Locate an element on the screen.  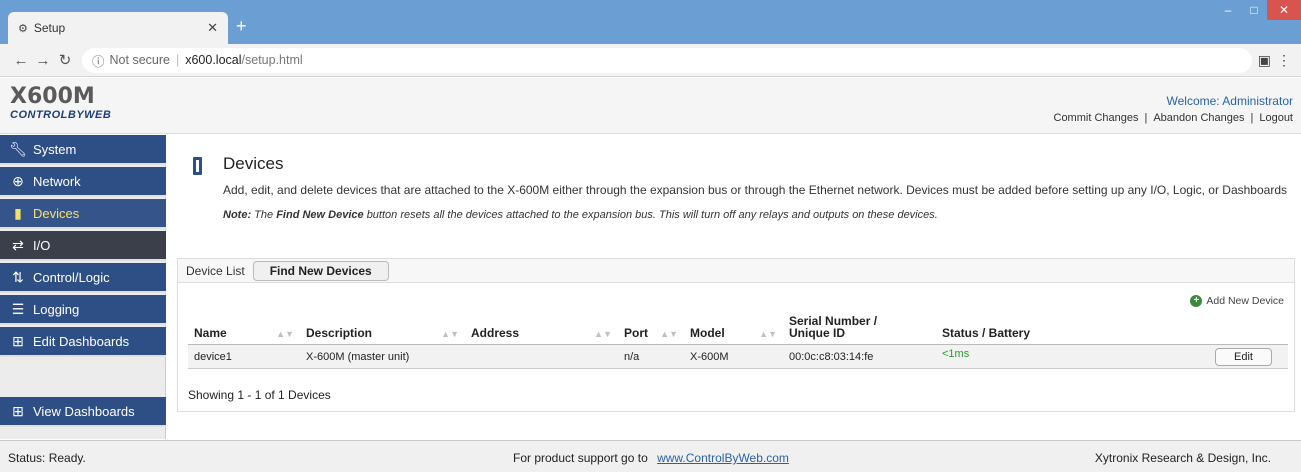
sidebar-item-devices: ▮ Devices is located at coordinates (83, 214).